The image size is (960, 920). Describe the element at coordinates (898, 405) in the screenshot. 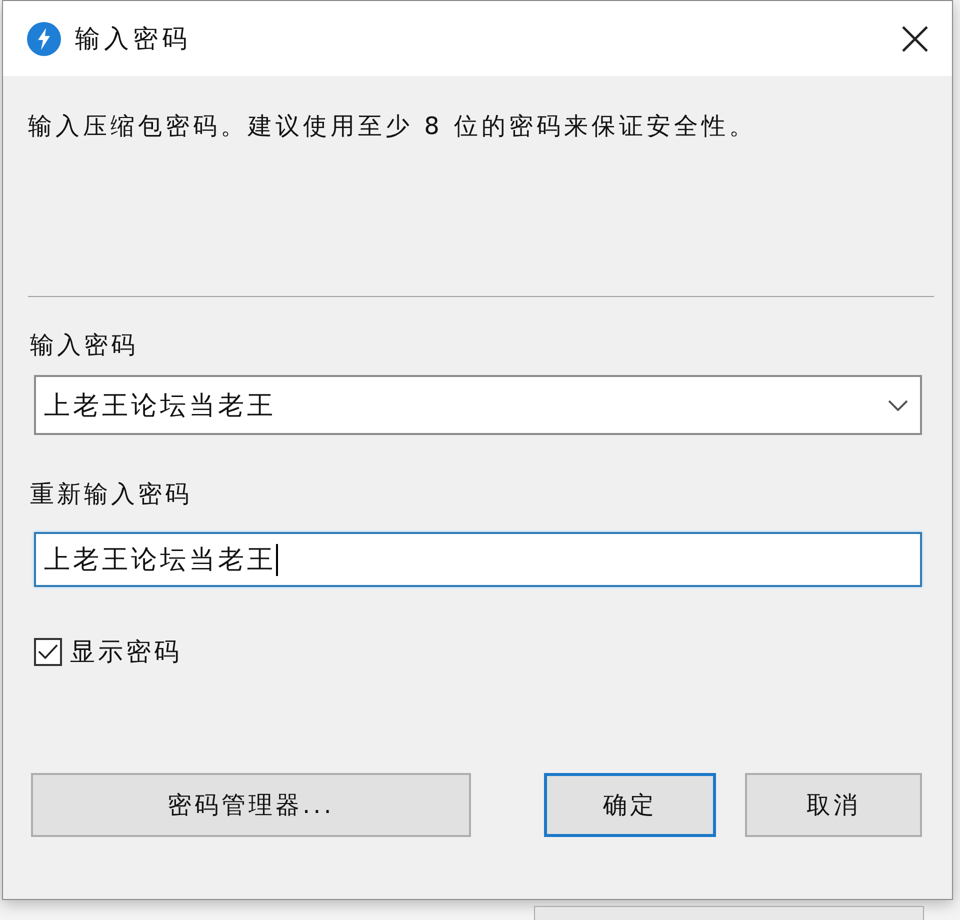

I see `chevron-down-icon` at that location.